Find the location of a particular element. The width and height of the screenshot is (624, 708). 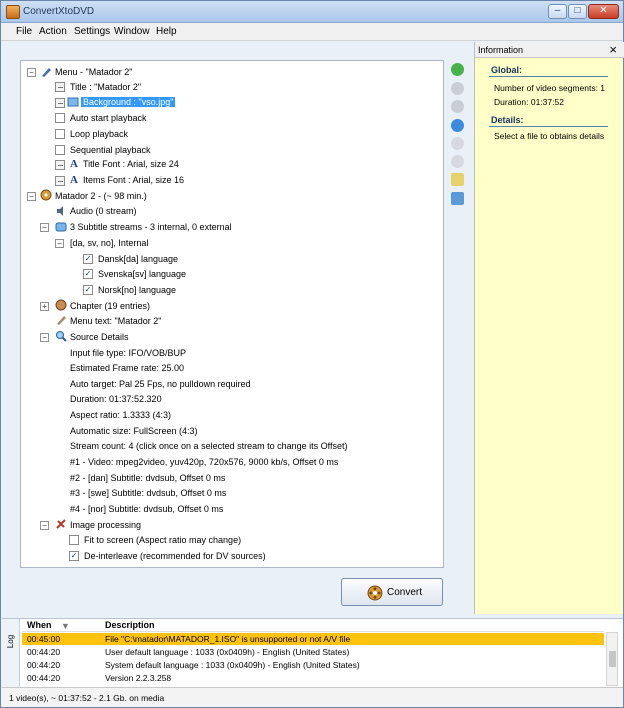

input-type: Input file type: IFO/VOB/BUP is located at coordinates (128, 353).